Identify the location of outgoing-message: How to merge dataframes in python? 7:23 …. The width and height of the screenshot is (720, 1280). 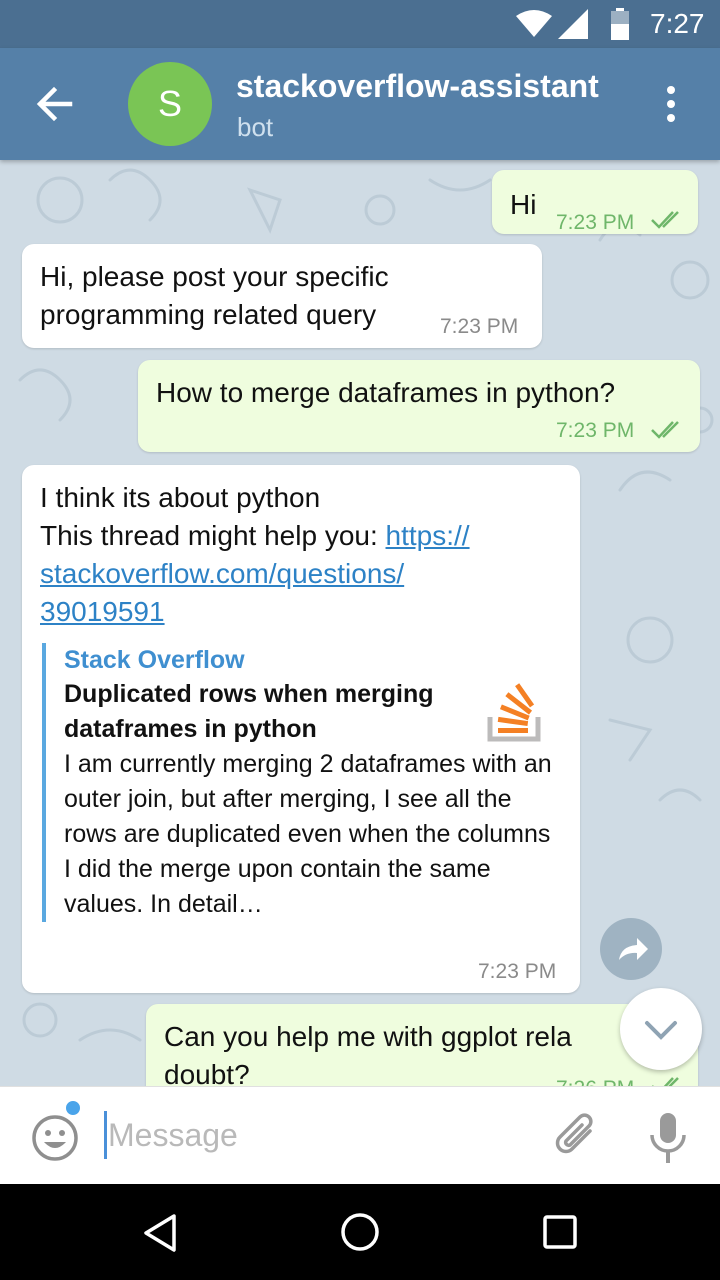
(419, 406).